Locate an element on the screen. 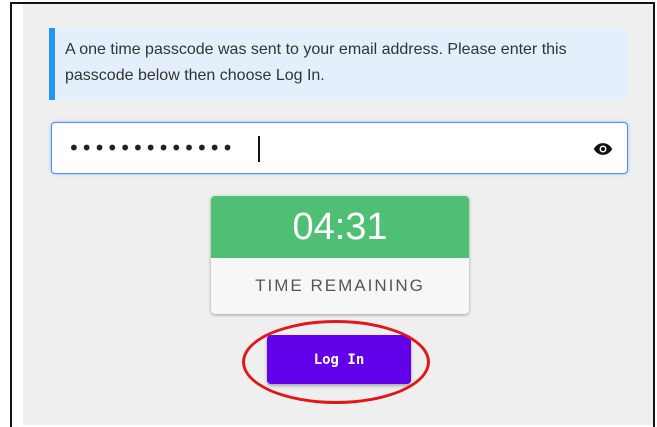 This screenshot has height=427, width=657. text-caret is located at coordinates (259, 149).